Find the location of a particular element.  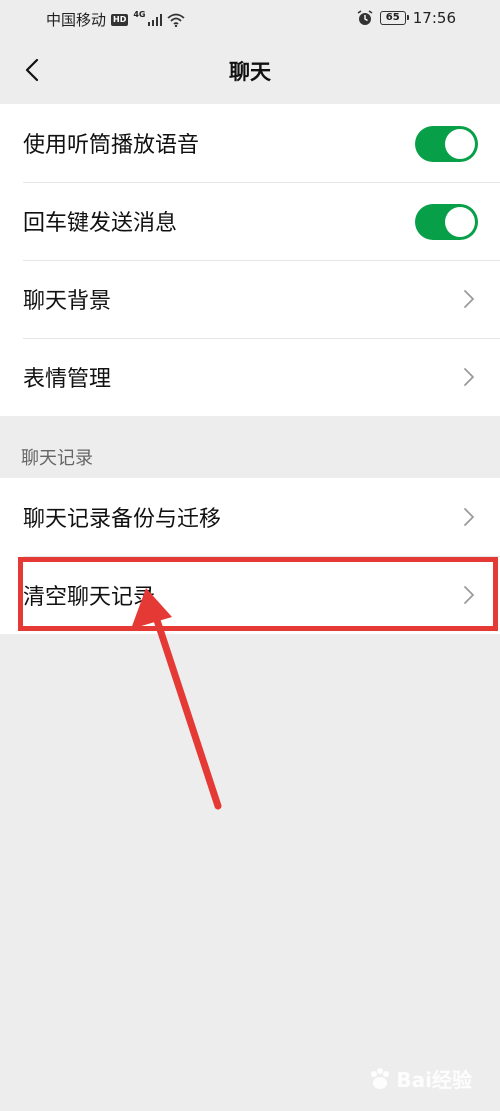

setting-label: 表情管理 is located at coordinates (67, 379).